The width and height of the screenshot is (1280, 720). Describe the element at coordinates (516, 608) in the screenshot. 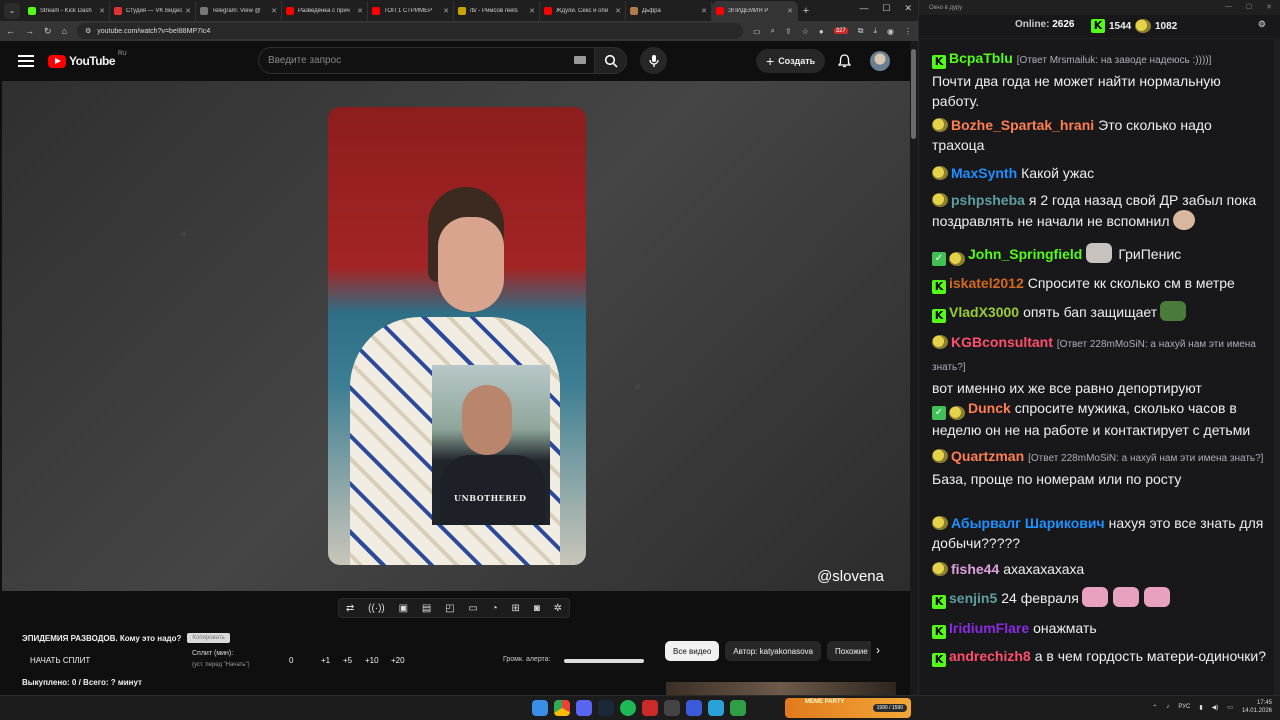

I see `add-icon: ⊞` at that location.